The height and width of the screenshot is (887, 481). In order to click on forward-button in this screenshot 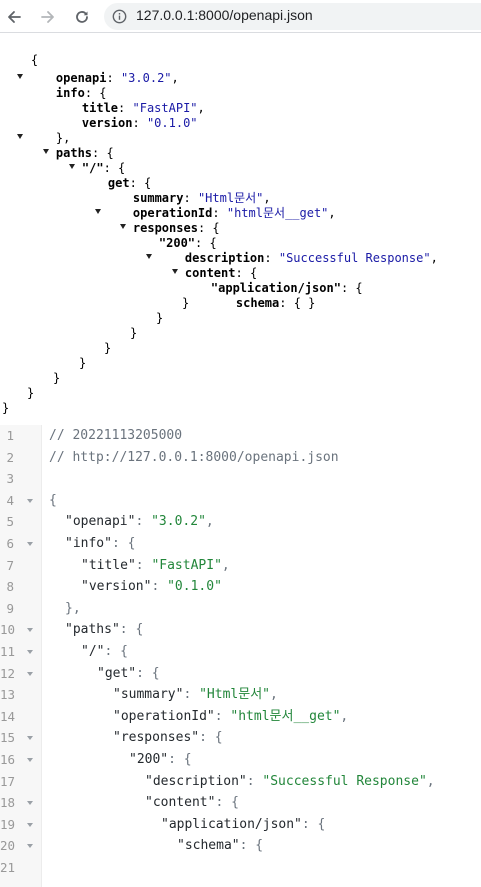, I will do `click(48, 17)`.